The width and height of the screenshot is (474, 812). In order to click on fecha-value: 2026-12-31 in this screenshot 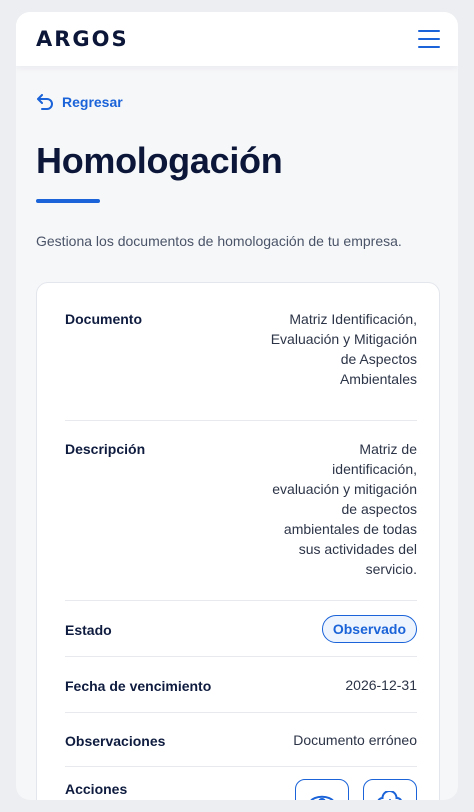, I will do `click(381, 684)`.